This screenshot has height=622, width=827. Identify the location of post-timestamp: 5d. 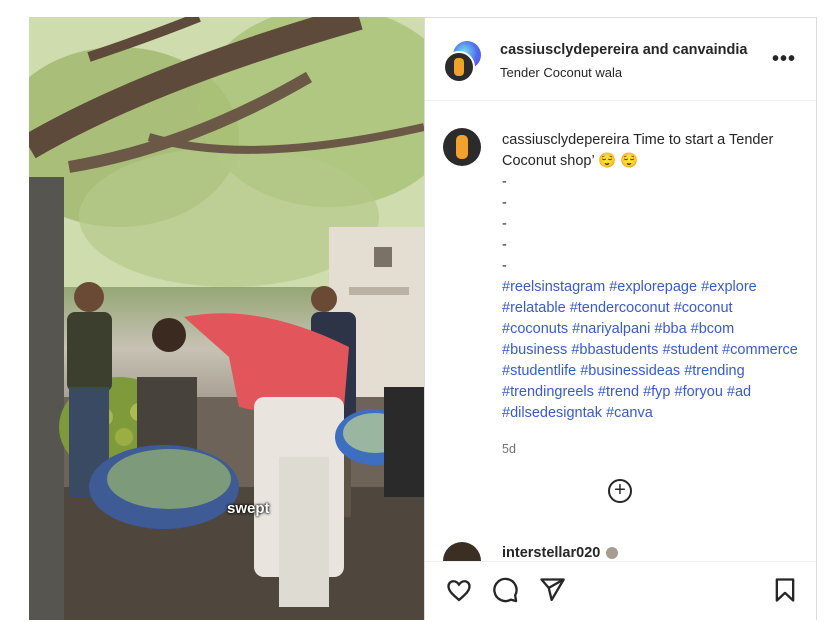
(509, 449).